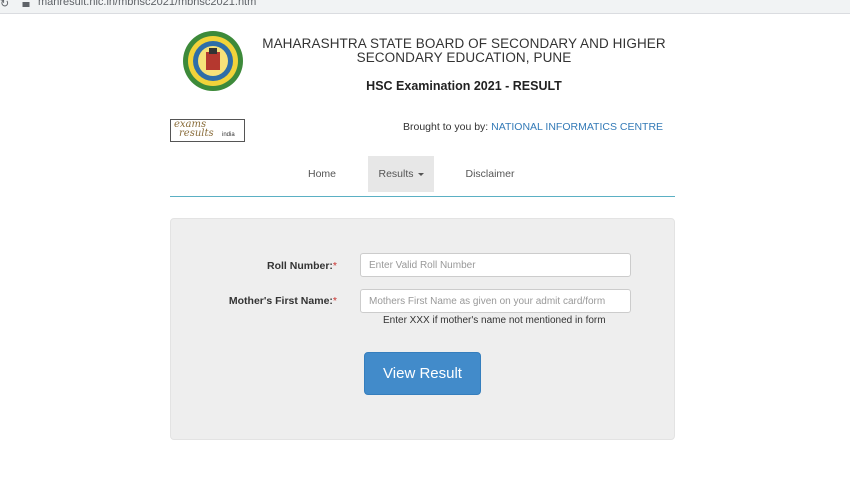  What do you see at coordinates (495, 265) in the screenshot?
I see `roll-number-input` at bounding box center [495, 265].